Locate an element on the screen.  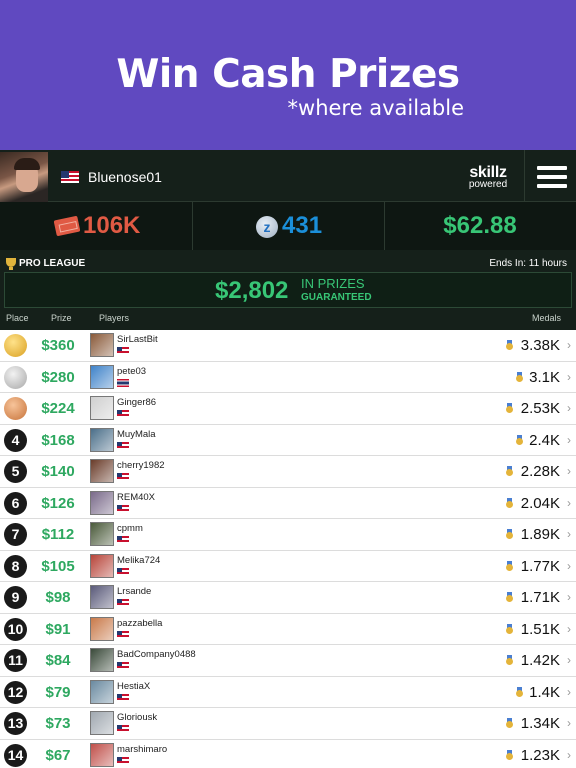
tickets-value: 106K is located at coordinates (112, 225).